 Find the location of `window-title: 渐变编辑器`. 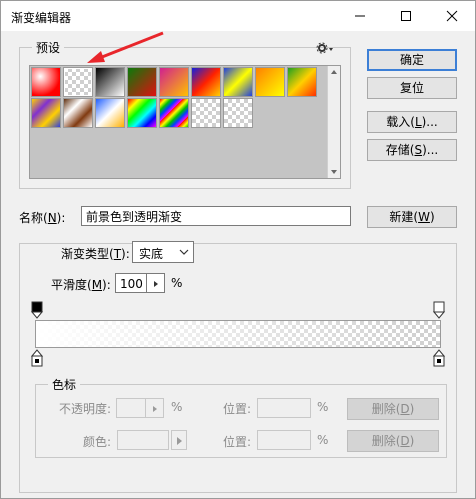

window-title: 渐变编辑器 is located at coordinates (41, 18).